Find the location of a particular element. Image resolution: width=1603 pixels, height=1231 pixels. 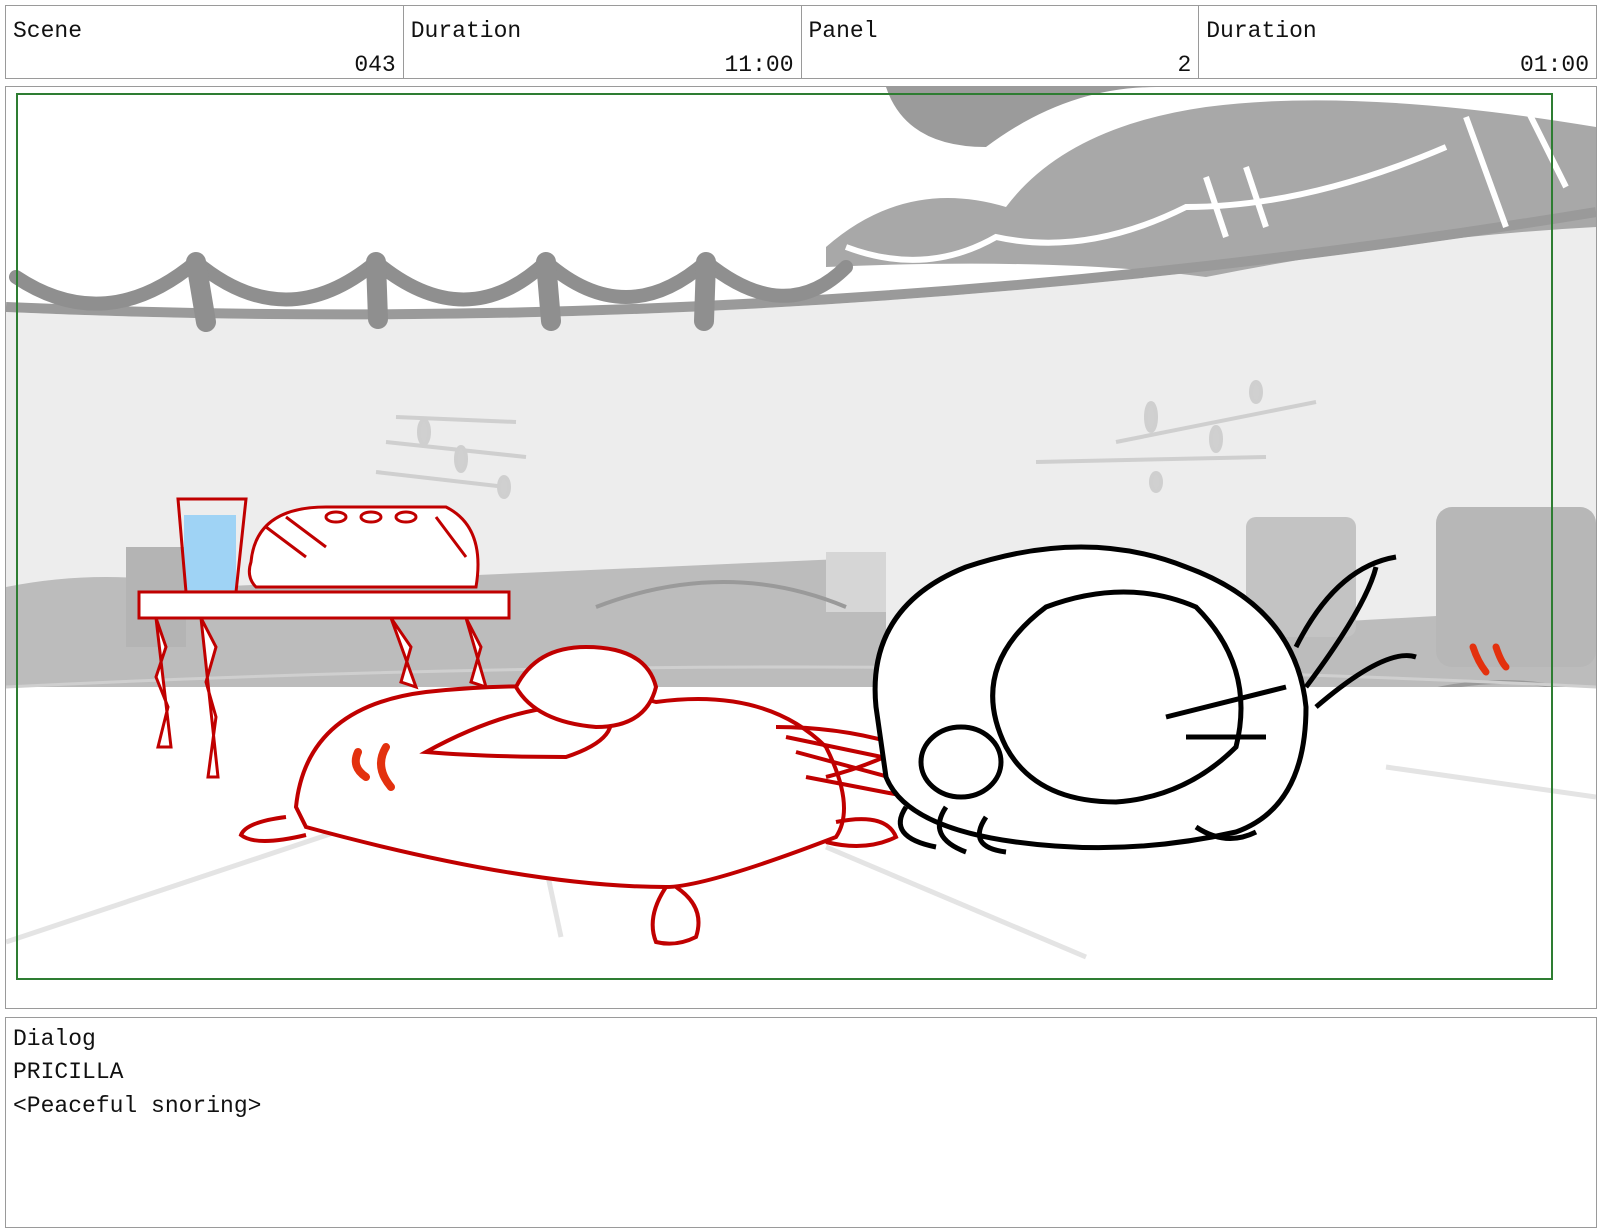

scene-duration-value: 11:00 is located at coordinates (759, 65).